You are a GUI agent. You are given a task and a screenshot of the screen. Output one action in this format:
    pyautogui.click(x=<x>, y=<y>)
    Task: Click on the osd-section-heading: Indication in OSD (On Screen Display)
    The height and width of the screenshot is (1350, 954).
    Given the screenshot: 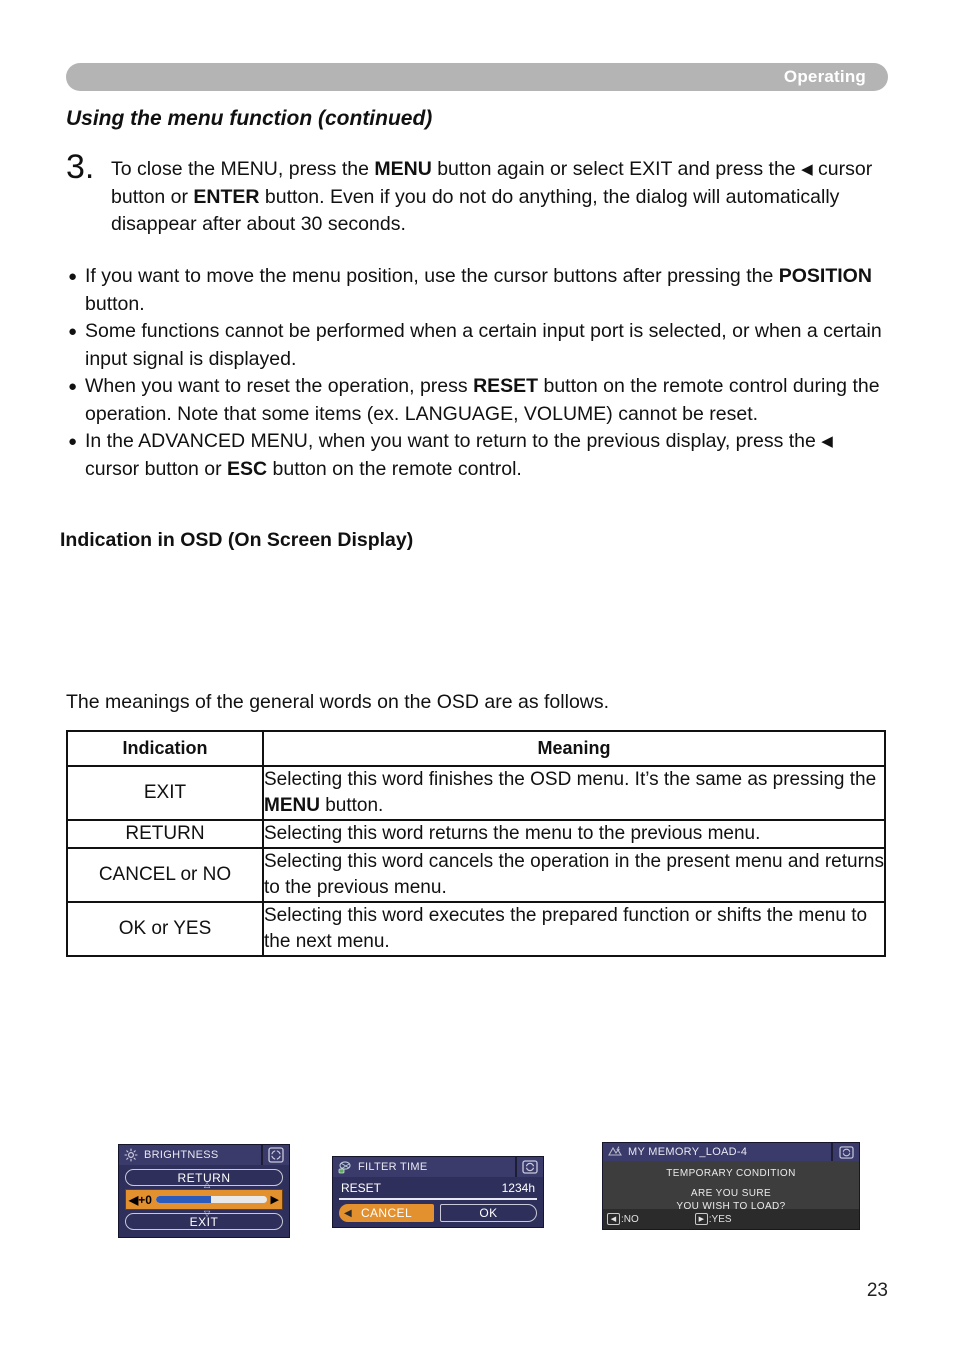 What is the action you would take?
    pyautogui.click(x=237, y=540)
    